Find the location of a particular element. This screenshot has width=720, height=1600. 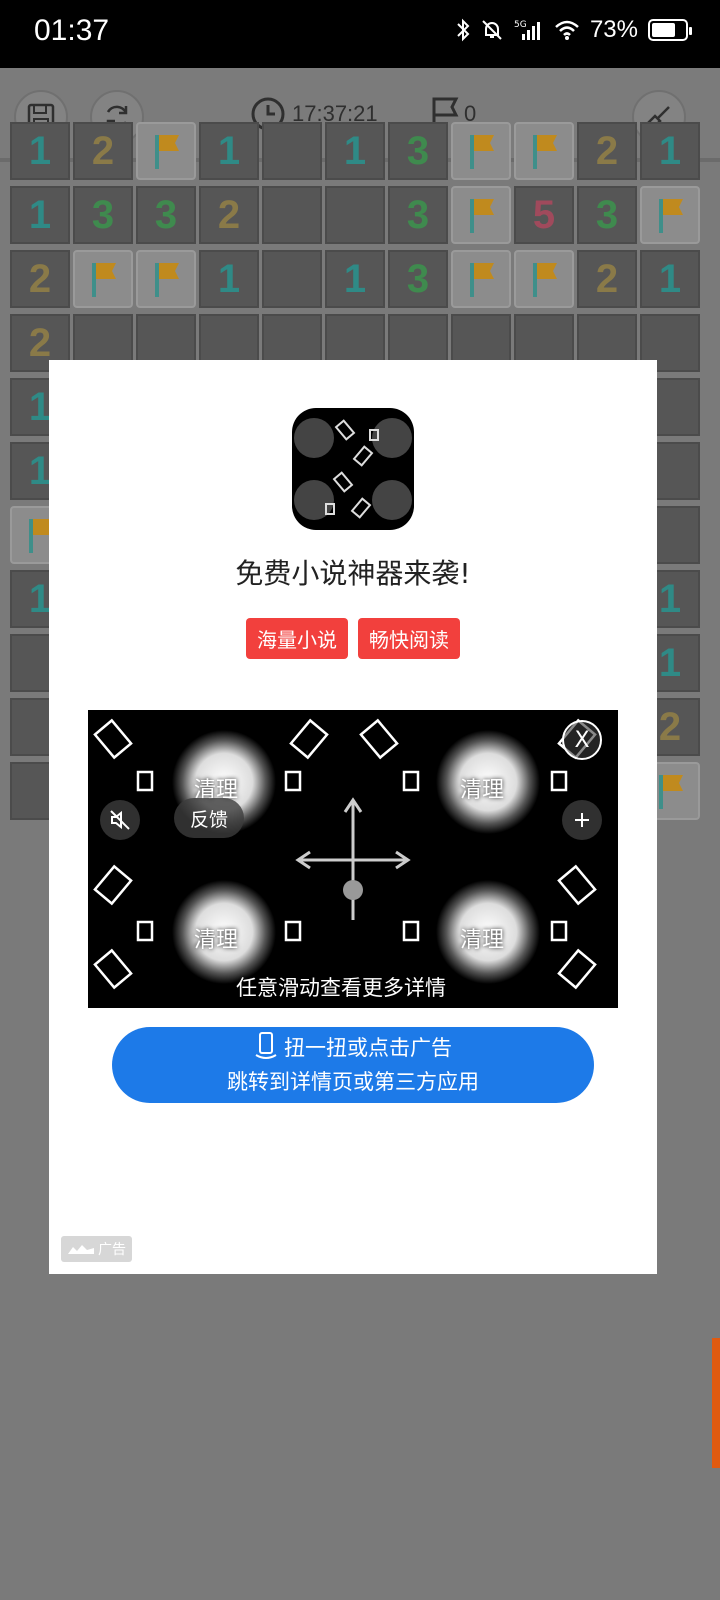

close-button: X is located at coordinates (582, 740).